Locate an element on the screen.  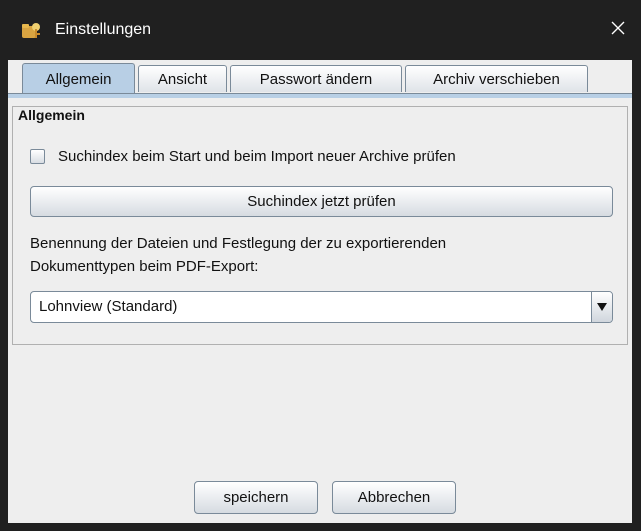
close-icon is located at coordinates (618, 30).